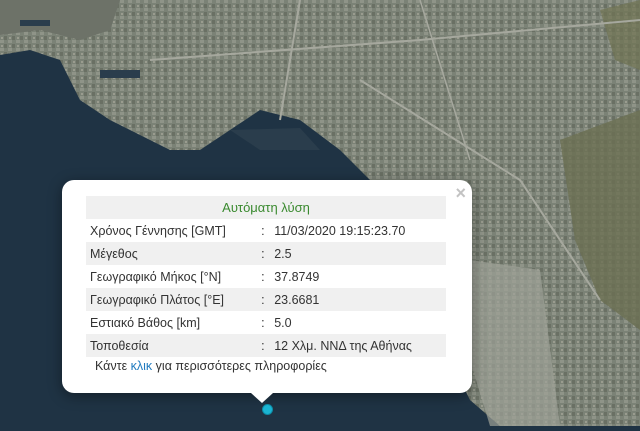 The image size is (640, 431). What do you see at coordinates (357, 299) in the screenshot?
I see `row-value: 23.6681` at bounding box center [357, 299].